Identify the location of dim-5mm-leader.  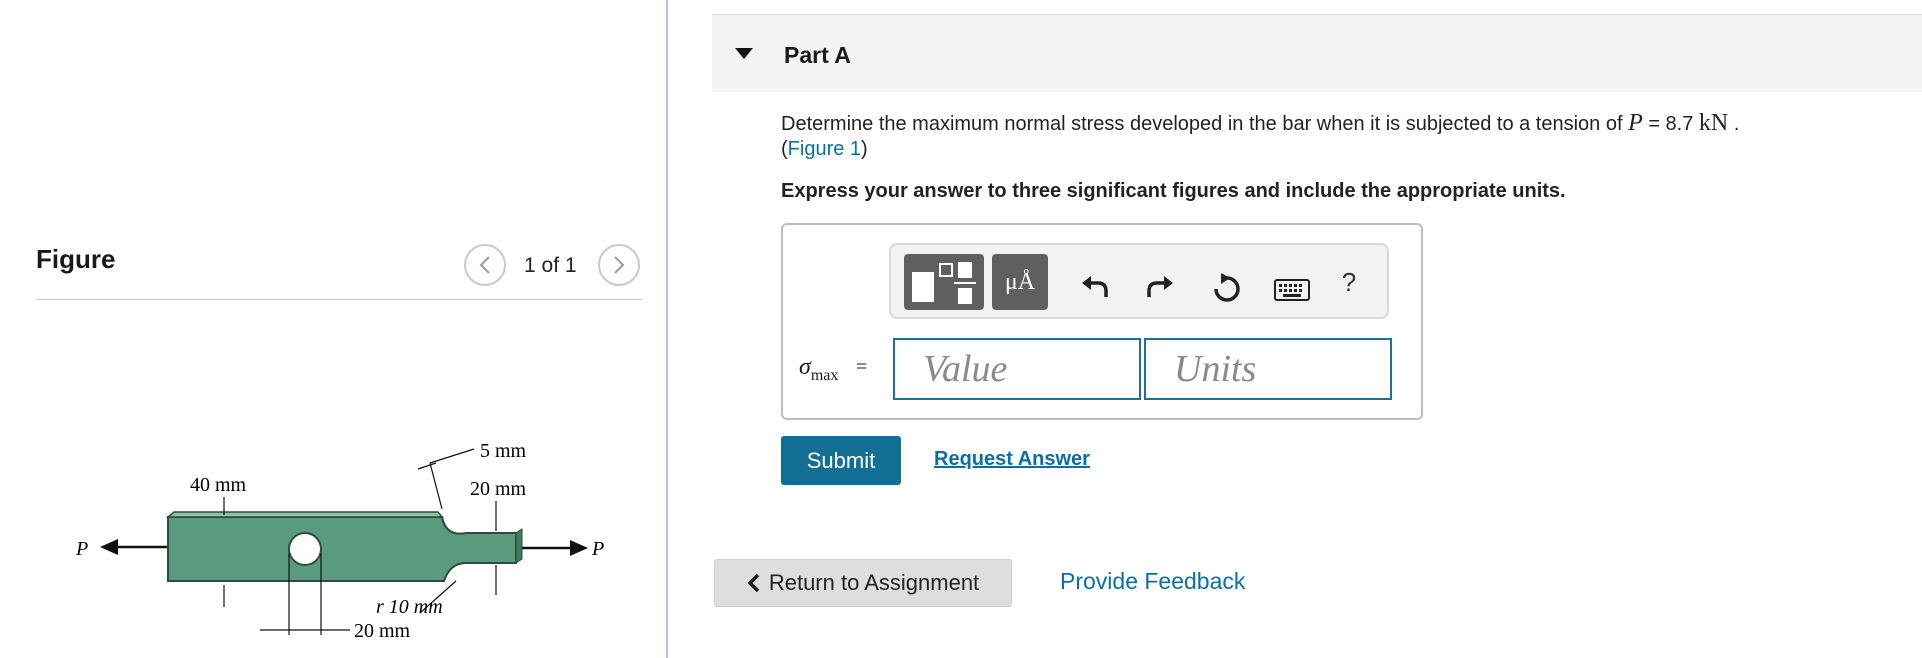
(452, 456).